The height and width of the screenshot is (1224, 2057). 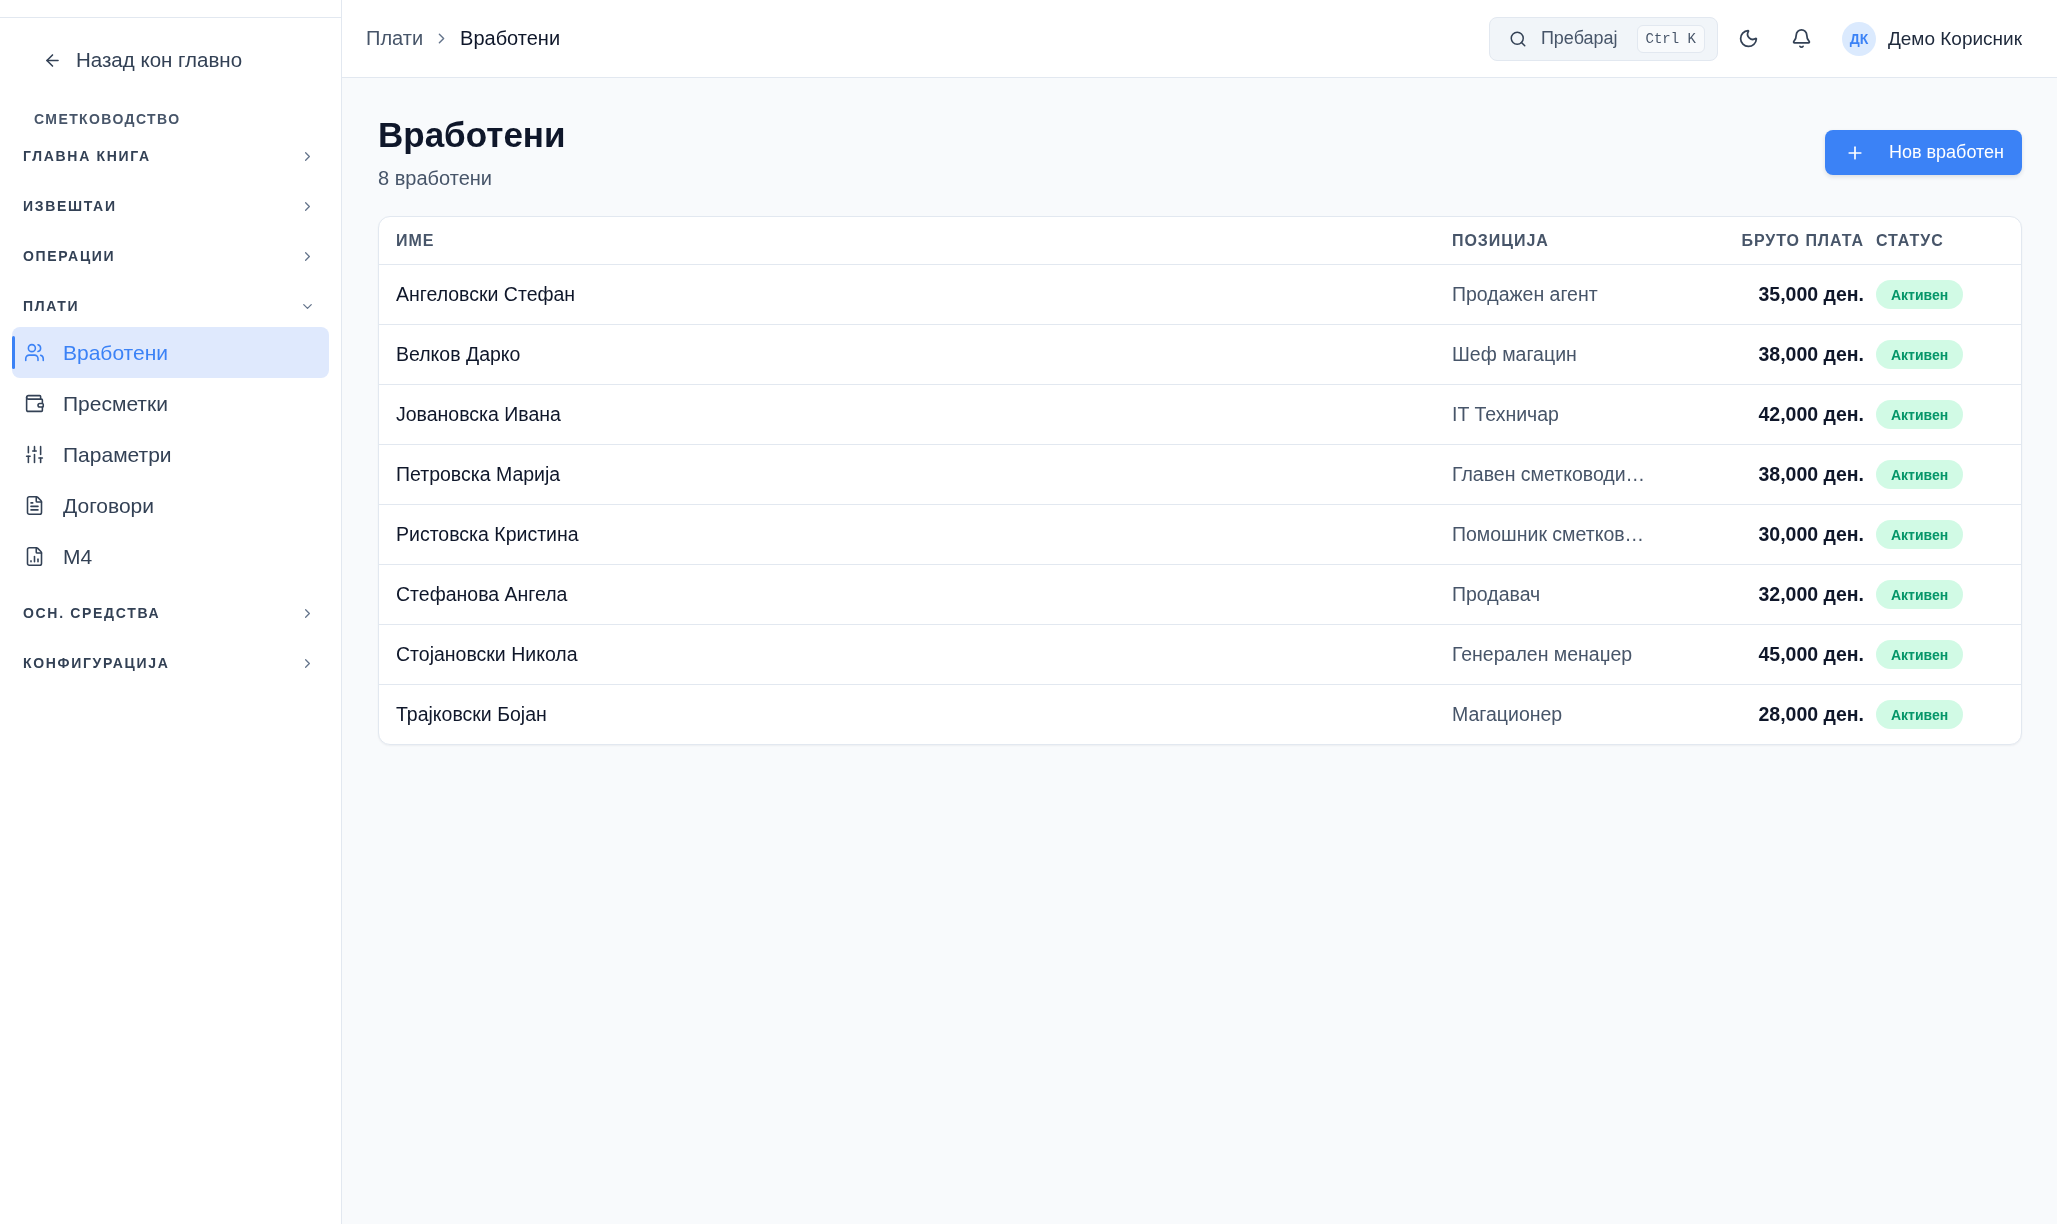 What do you see at coordinates (487, 654) in the screenshot?
I see `employee-name: Стојановски Никола` at bounding box center [487, 654].